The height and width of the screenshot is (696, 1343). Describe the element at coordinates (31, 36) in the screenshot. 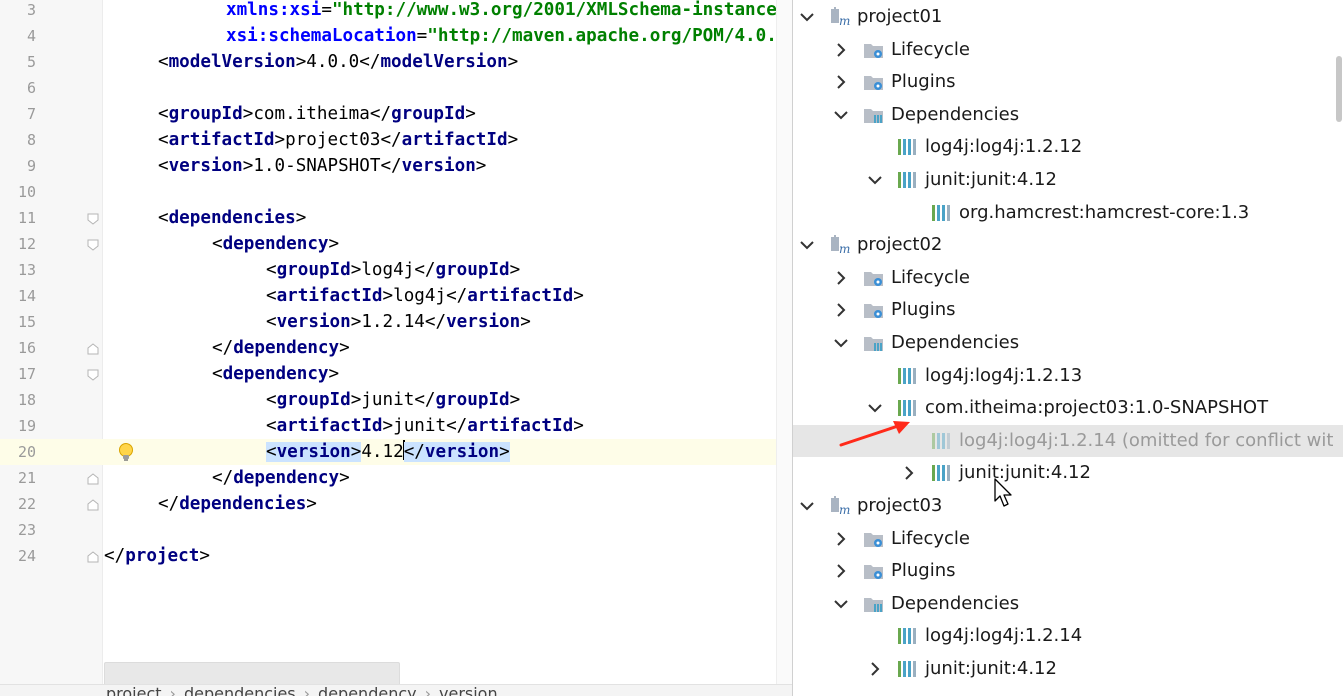

I see `line-number: 4` at that location.